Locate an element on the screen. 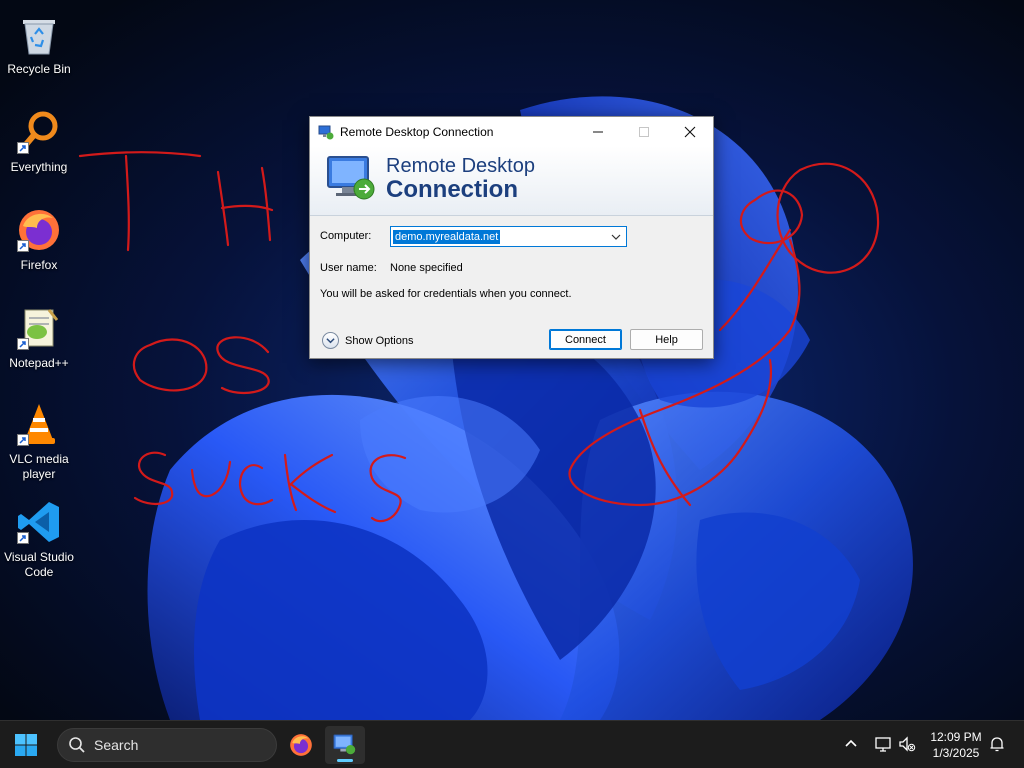  maximize-icon is located at coordinates (644, 131).